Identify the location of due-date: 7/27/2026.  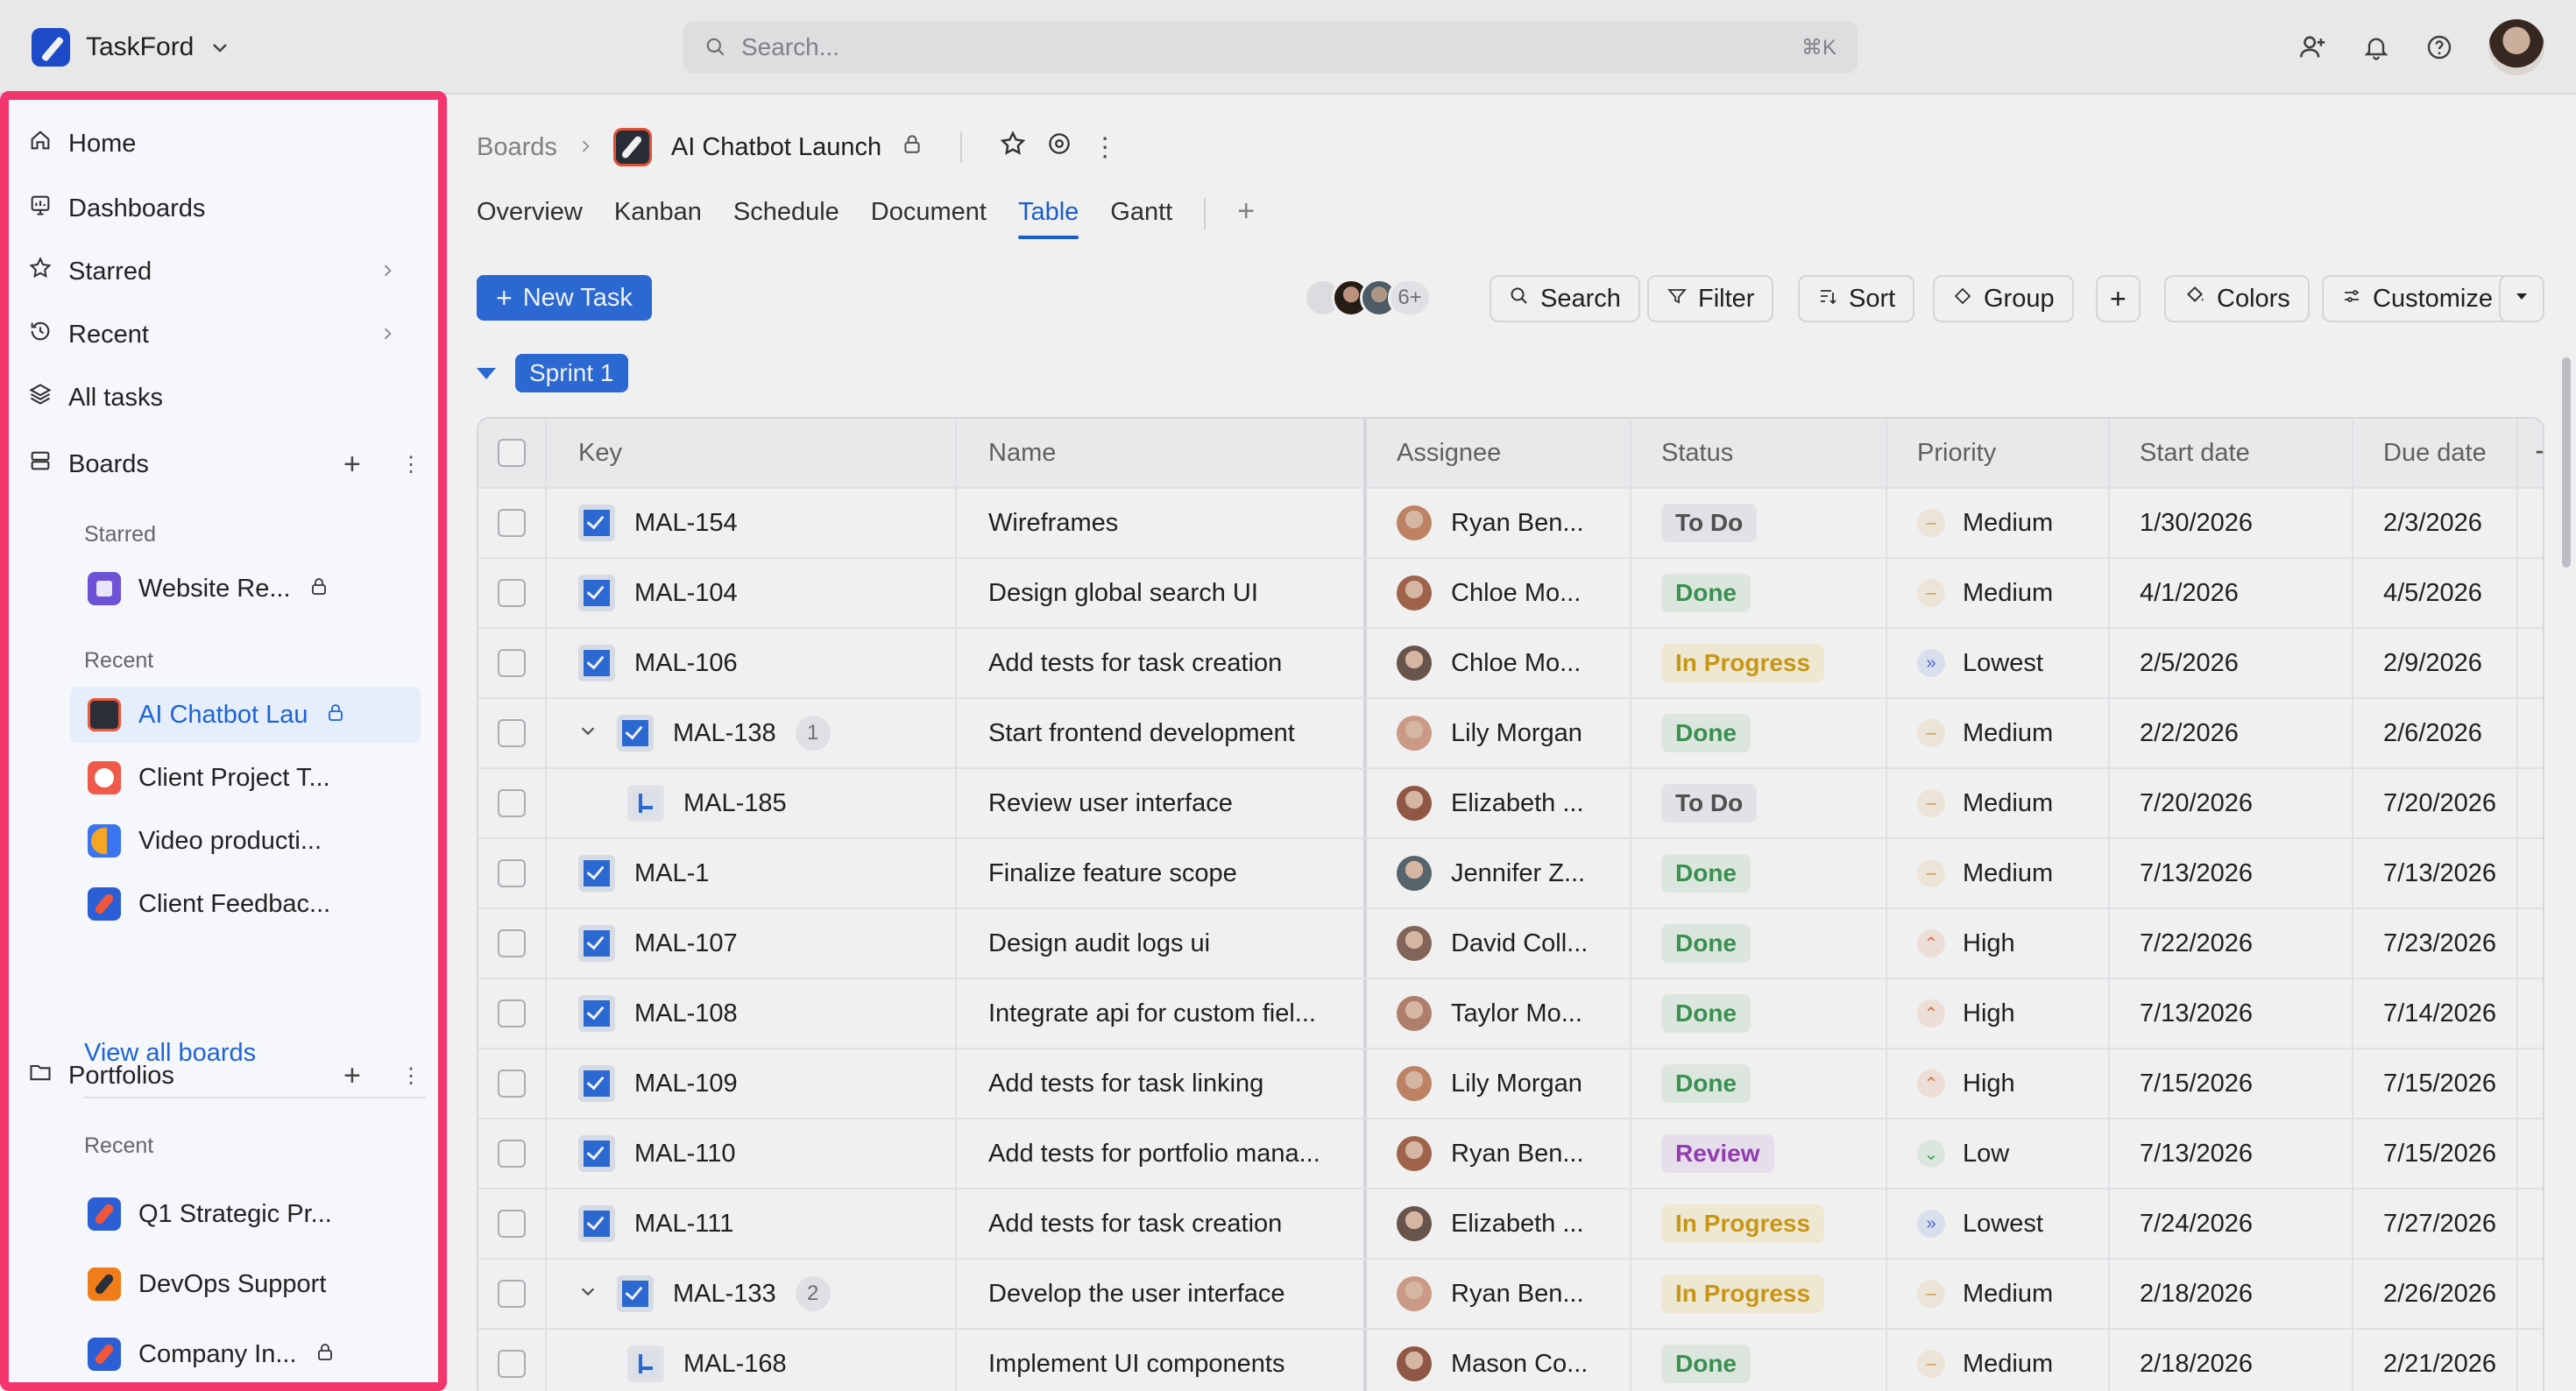
(2435, 1224).